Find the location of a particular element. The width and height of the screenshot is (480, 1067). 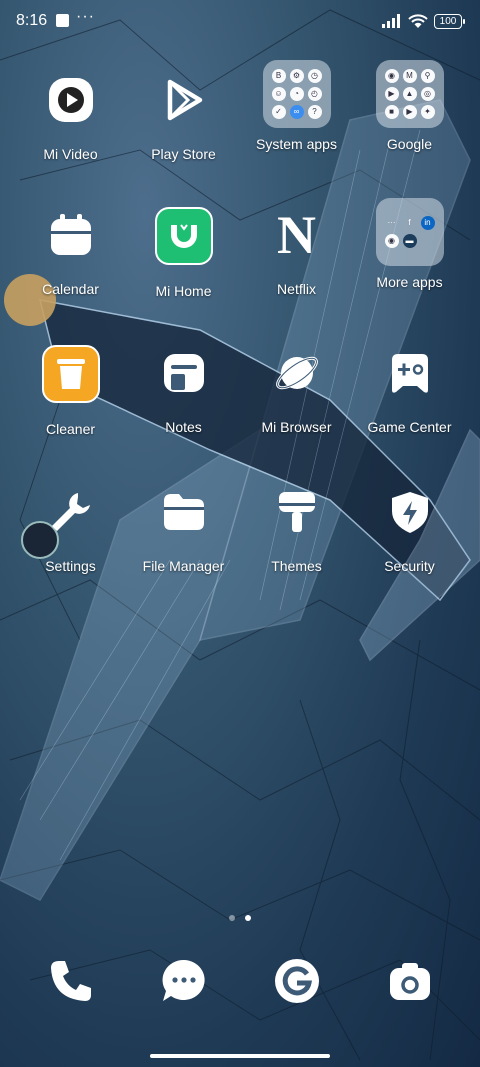

app-game-center: Game Center is located at coordinates (409, 390).